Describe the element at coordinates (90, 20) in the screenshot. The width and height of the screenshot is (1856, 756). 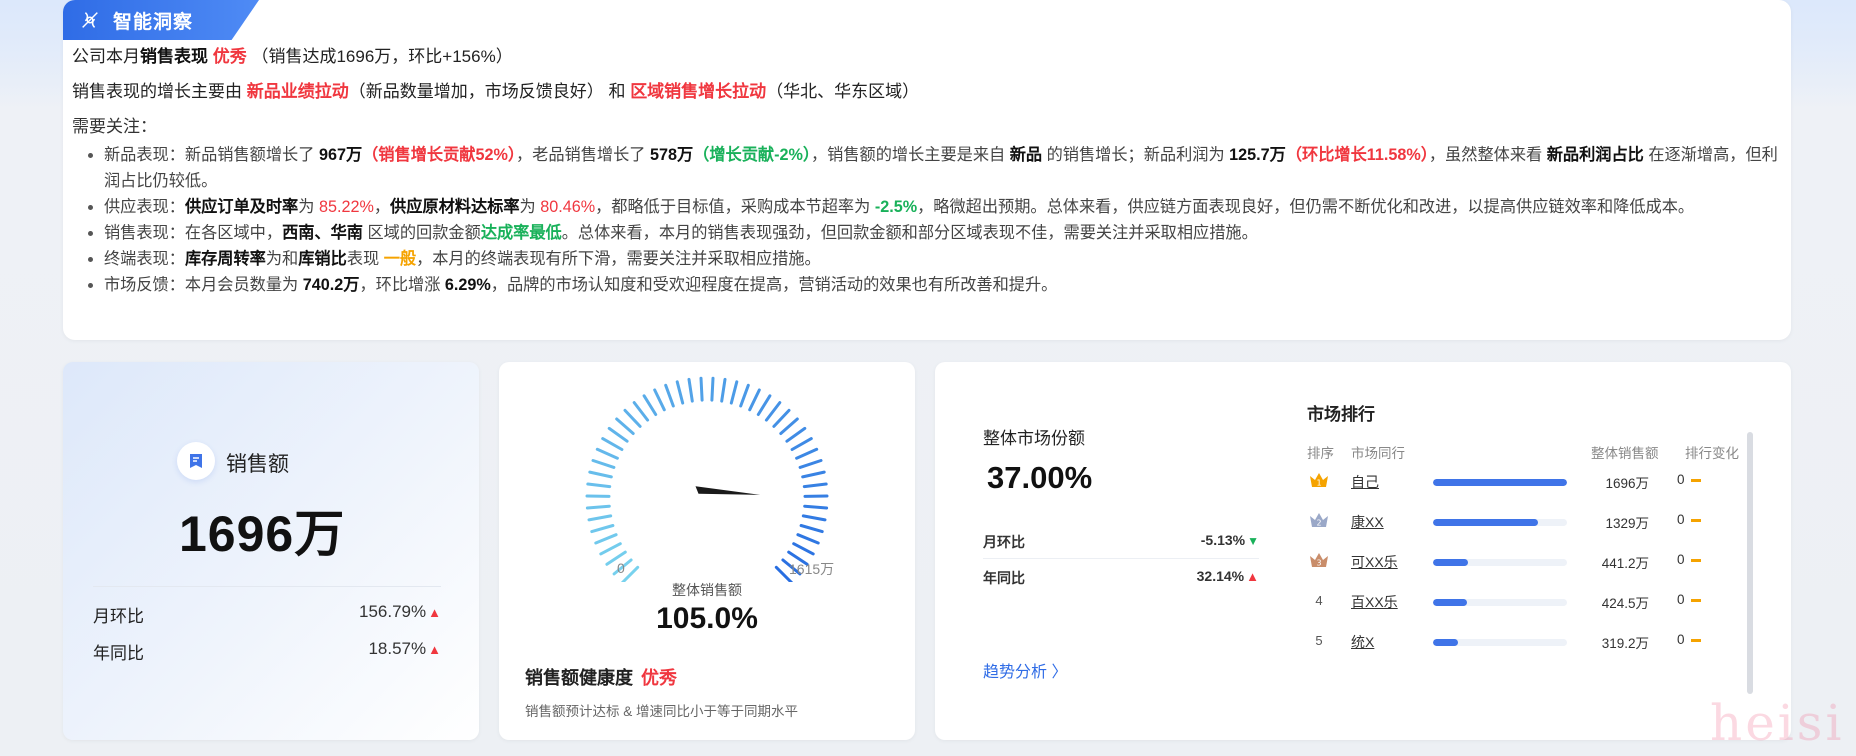
I see `satellite-icon` at that location.